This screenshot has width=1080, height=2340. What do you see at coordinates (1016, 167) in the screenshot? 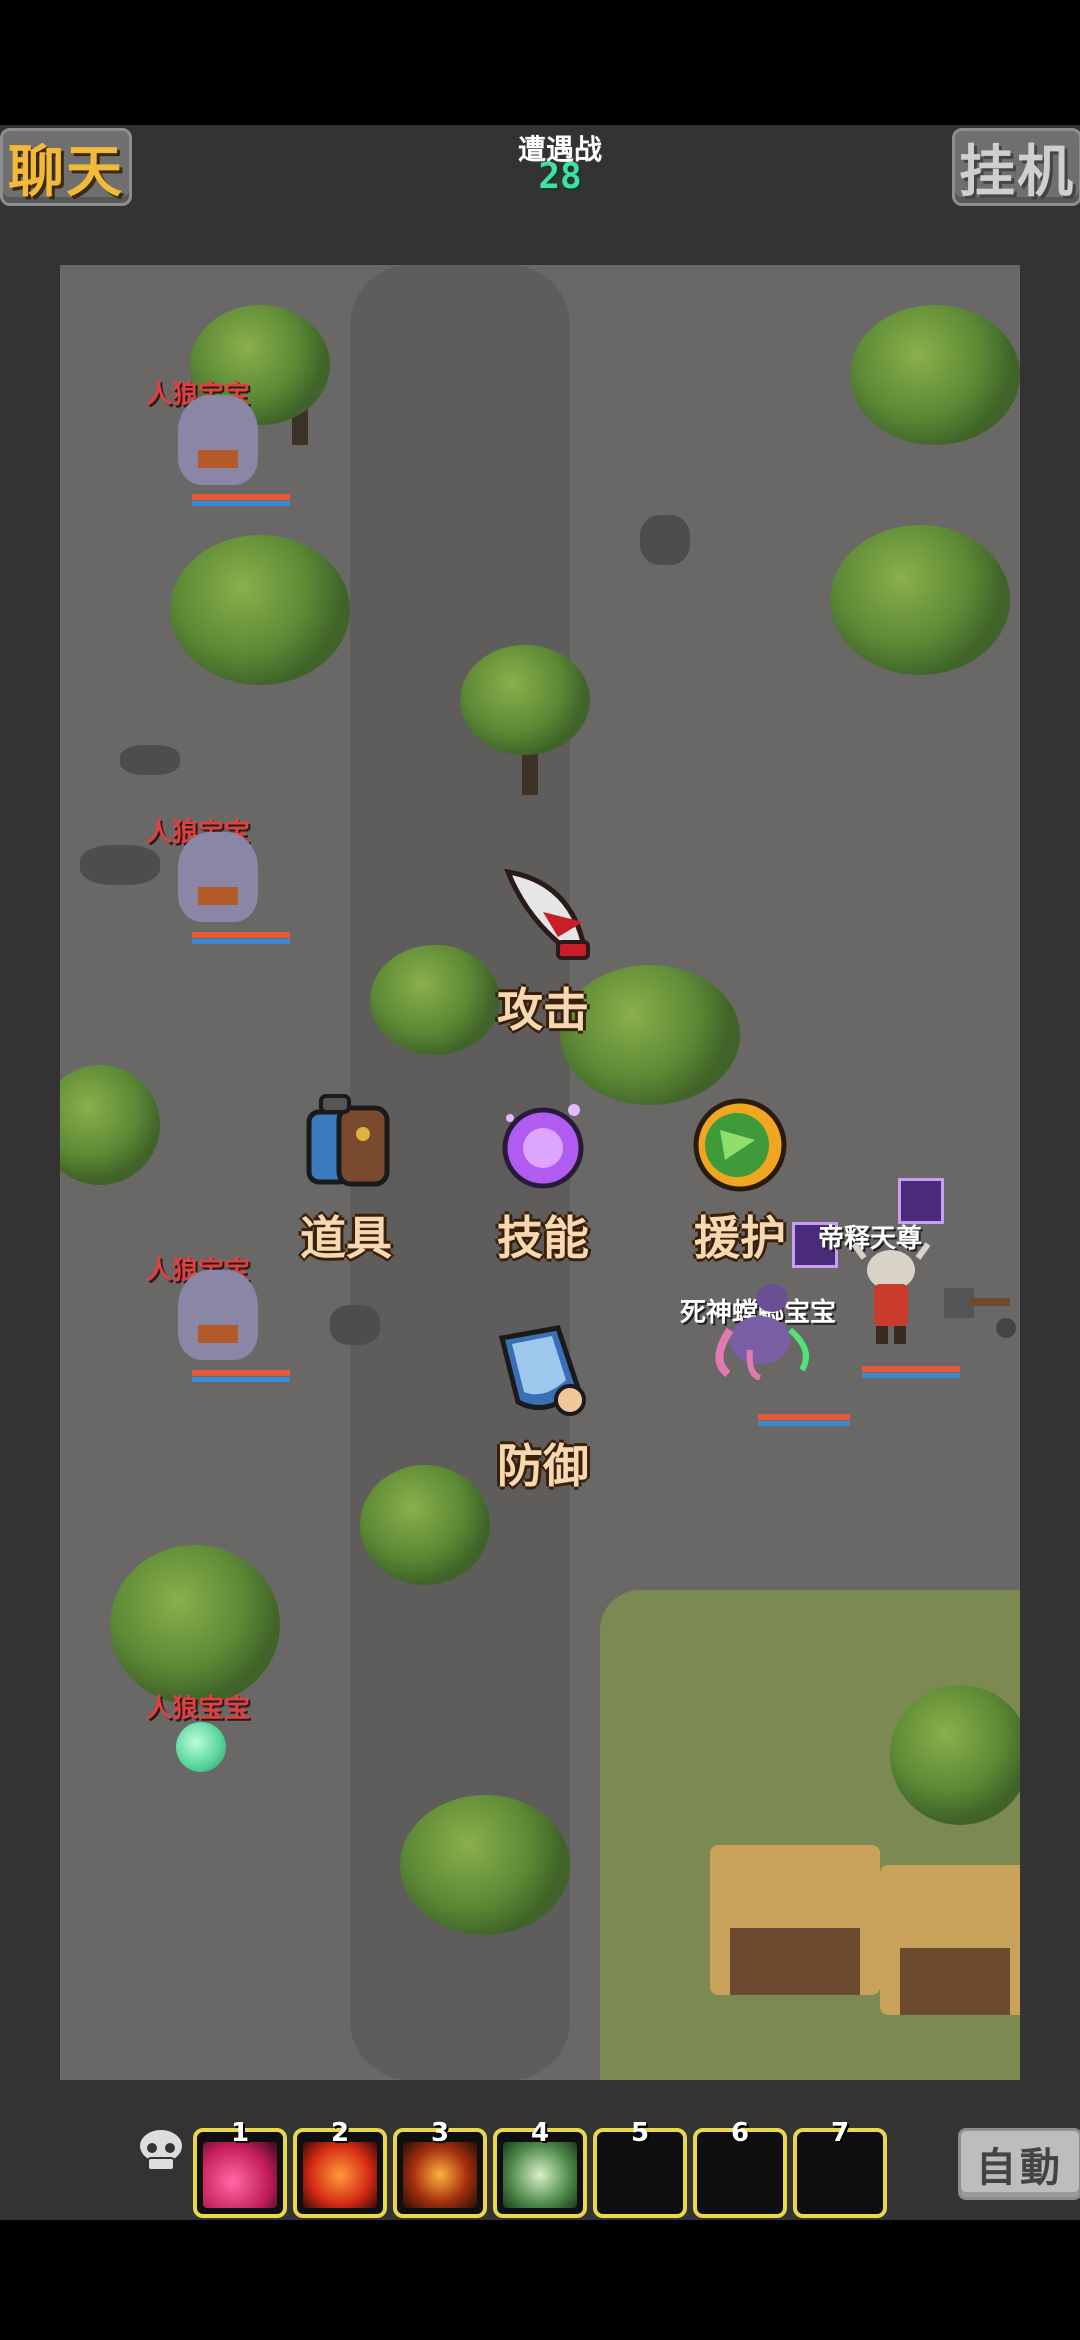
I see `hangup-button: 挂机` at bounding box center [1016, 167].